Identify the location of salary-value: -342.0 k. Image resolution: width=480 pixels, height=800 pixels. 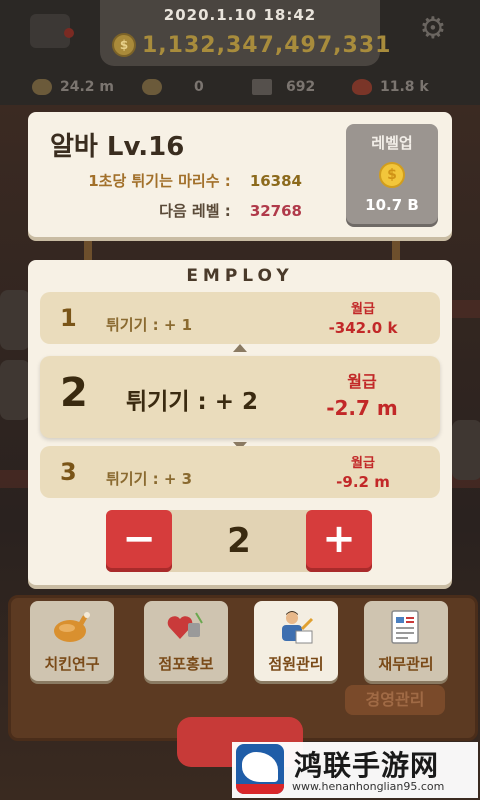
(363, 328).